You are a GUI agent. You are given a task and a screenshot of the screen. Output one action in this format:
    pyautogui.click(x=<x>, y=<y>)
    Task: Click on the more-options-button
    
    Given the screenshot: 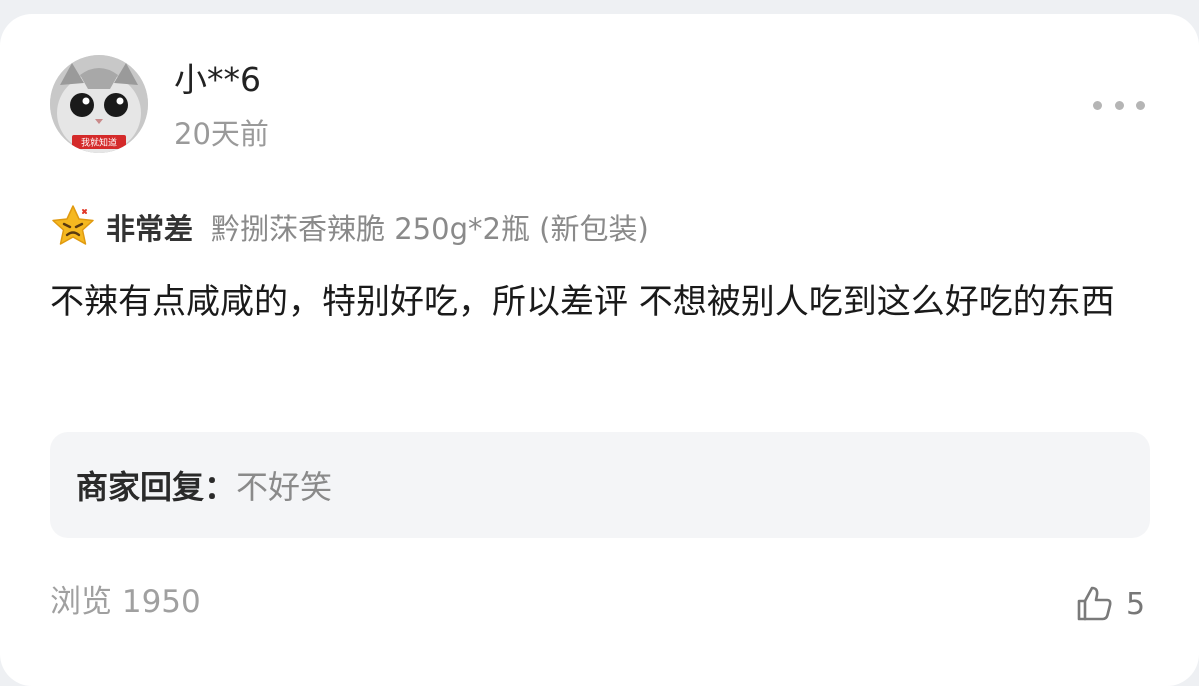 What is the action you would take?
    pyautogui.click(x=1119, y=105)
    